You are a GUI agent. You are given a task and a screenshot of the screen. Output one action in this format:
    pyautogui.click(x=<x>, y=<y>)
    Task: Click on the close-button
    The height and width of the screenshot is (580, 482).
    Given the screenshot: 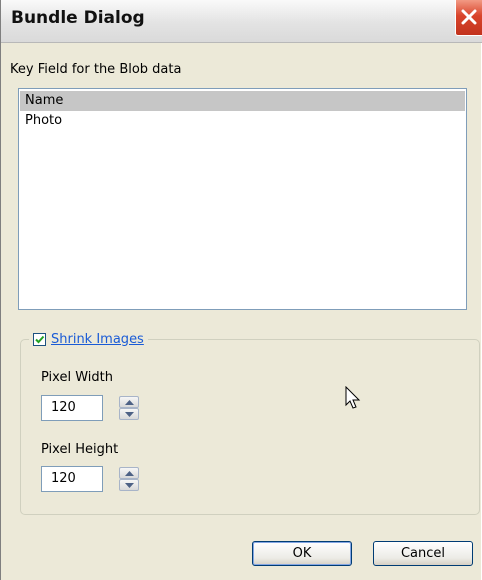 What is the action you would take?
    pyautogui.click(x=468, y=18)
    